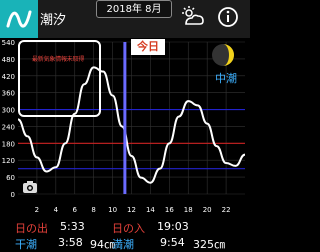 The width and height of the screenshot is (320, 252). Describe the element at coordinates (125, 19) in the screenshot. I see `top-bar: 潮汐 2018年 8月` at that location.